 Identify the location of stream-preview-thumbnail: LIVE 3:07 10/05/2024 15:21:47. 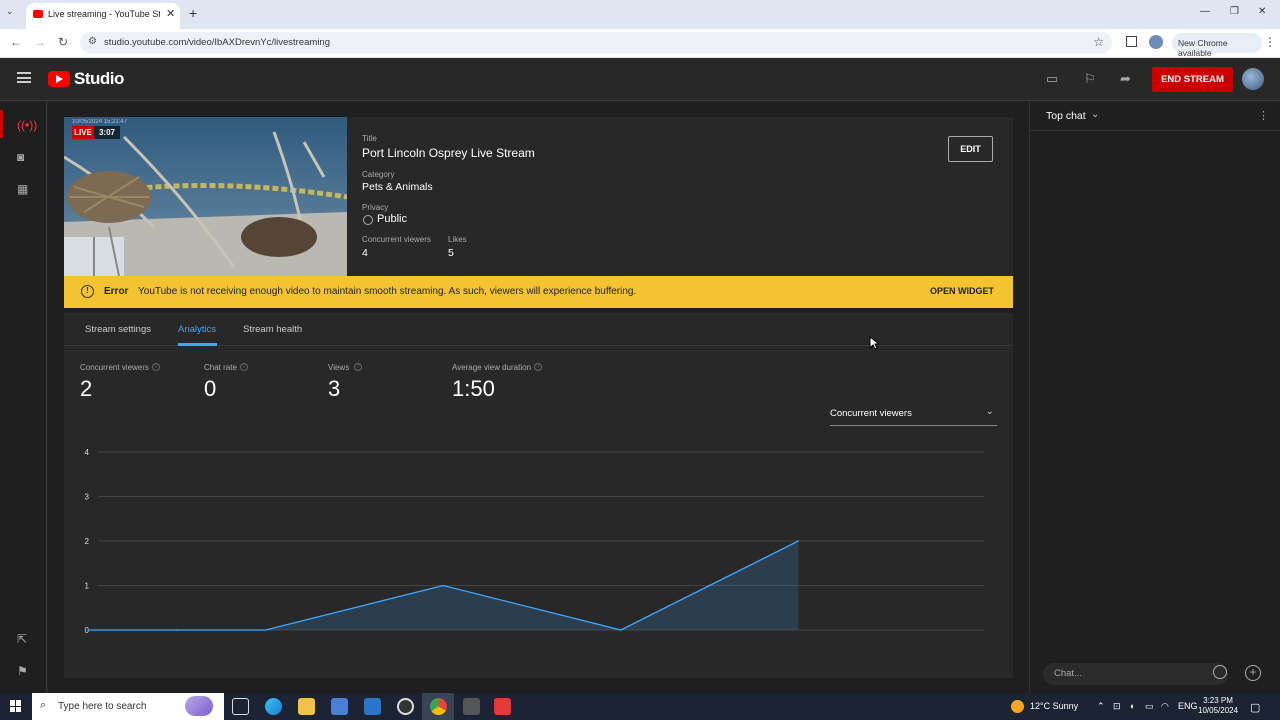
(205, 196).